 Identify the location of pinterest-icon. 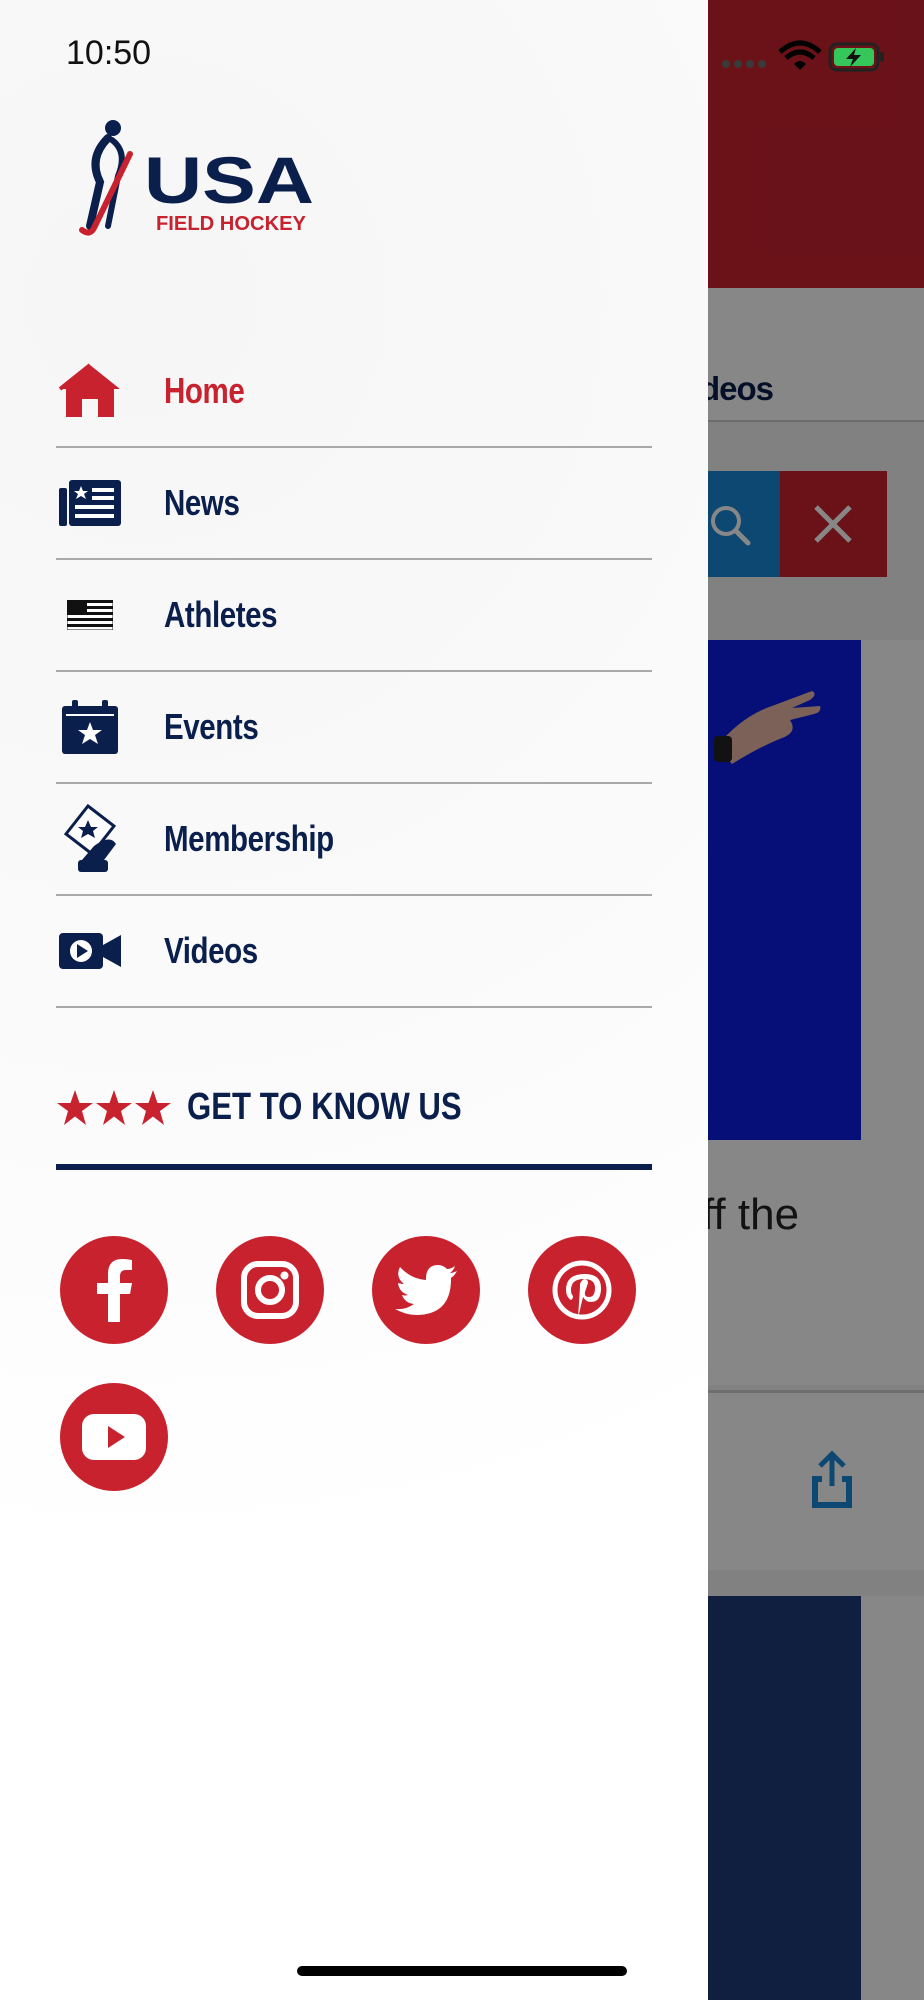
(582, 1290).